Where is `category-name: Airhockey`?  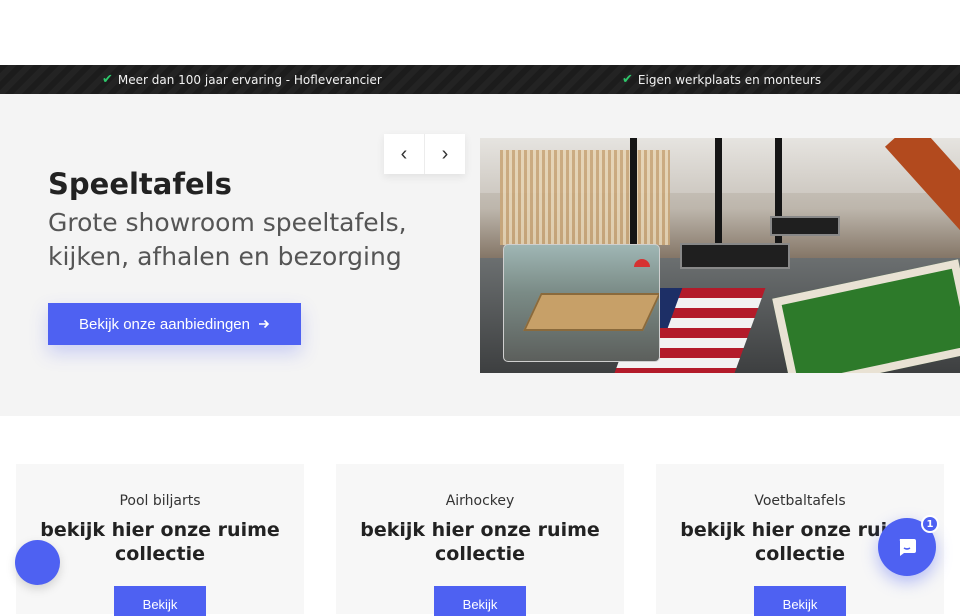
category-name: Airhockey is located at coordinates (480, 501).